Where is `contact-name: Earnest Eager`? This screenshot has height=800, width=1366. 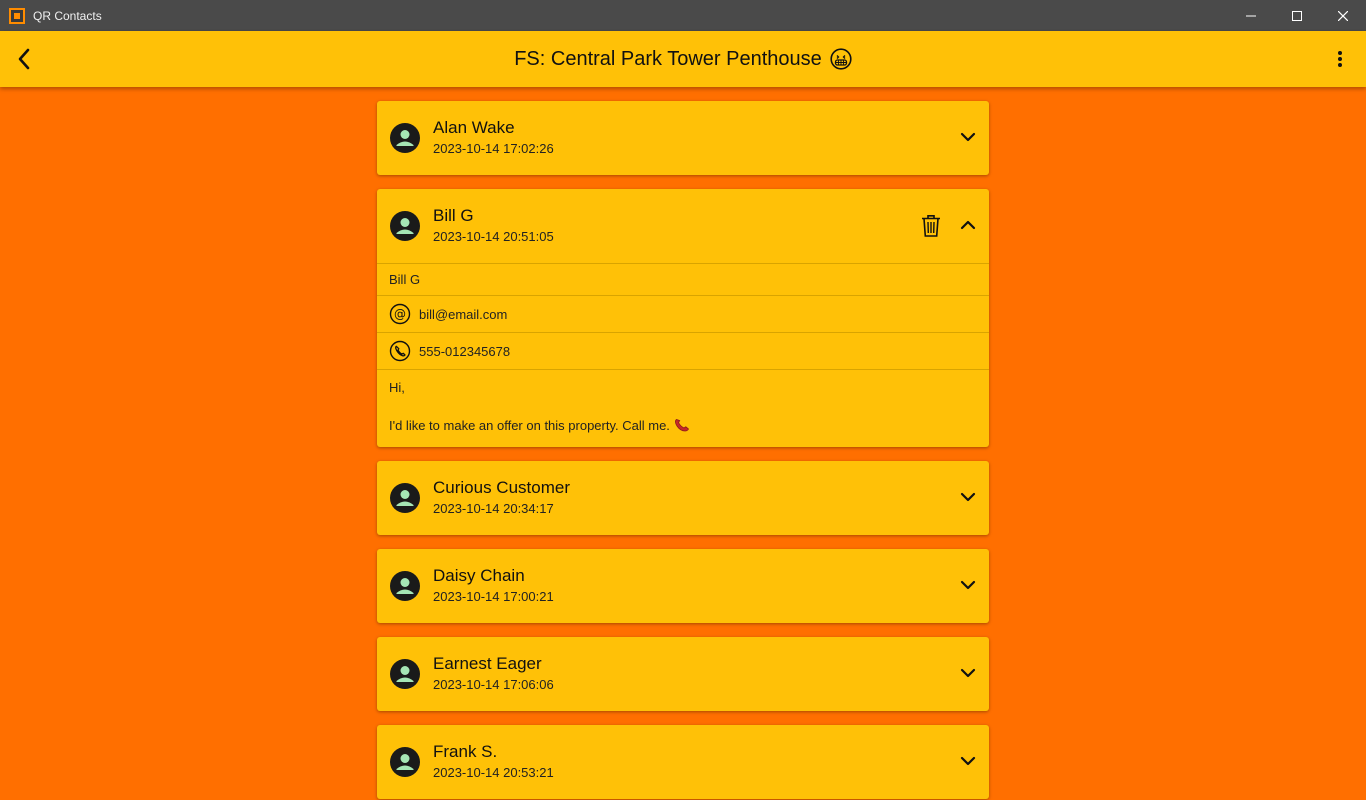 contact-name: Earnest Eager is located at coordinates (487, 663).